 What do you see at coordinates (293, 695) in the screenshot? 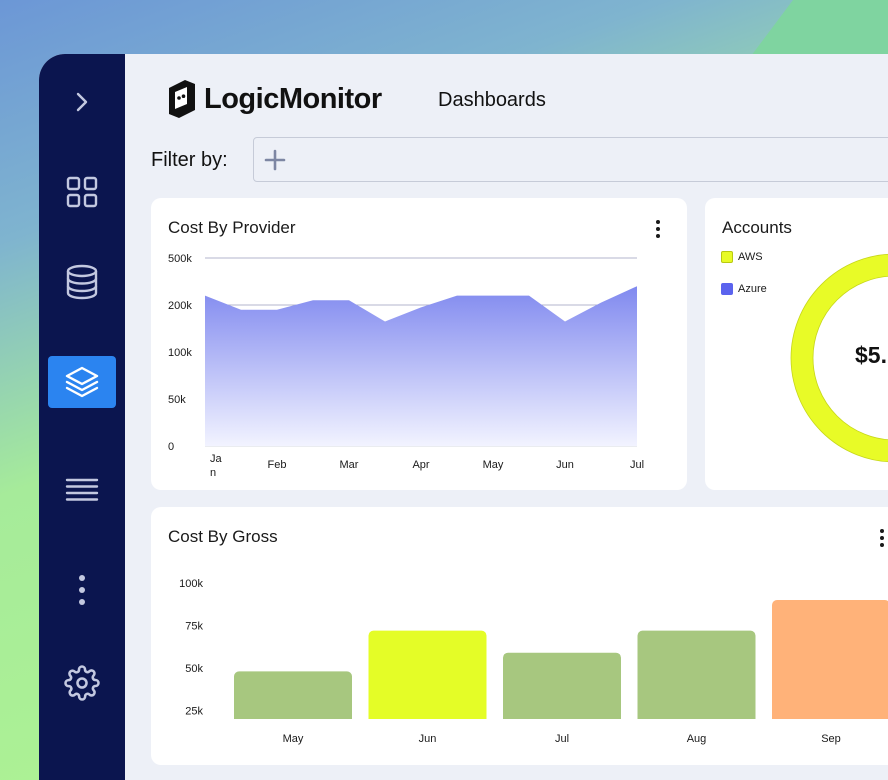
I see `bar-may` at bounding box center [293, 695].